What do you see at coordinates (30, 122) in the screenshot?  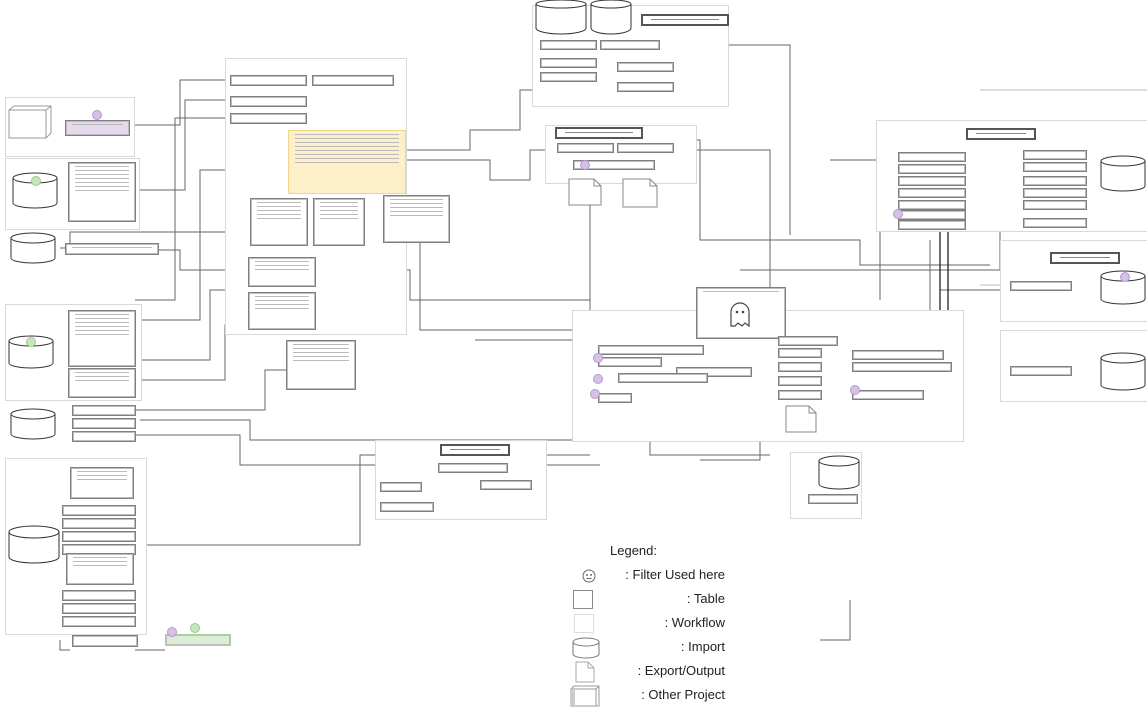 I see `other-project-node` at bounding box center [30, 122].